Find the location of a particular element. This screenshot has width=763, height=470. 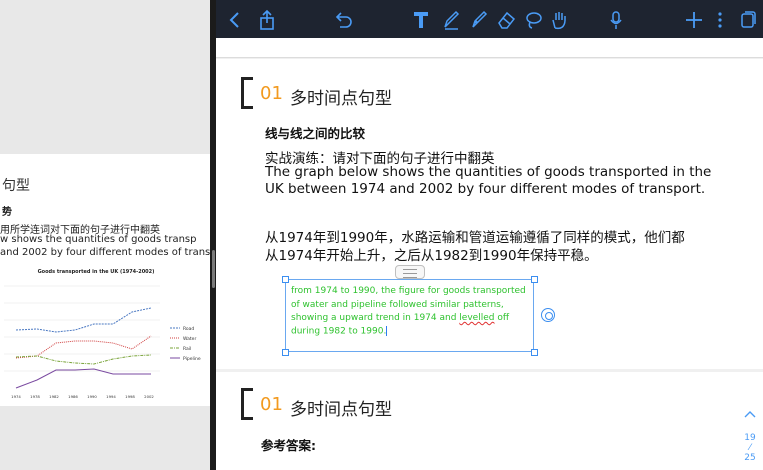

left-section-heading: 句型 is located at coordinates (16, 186).